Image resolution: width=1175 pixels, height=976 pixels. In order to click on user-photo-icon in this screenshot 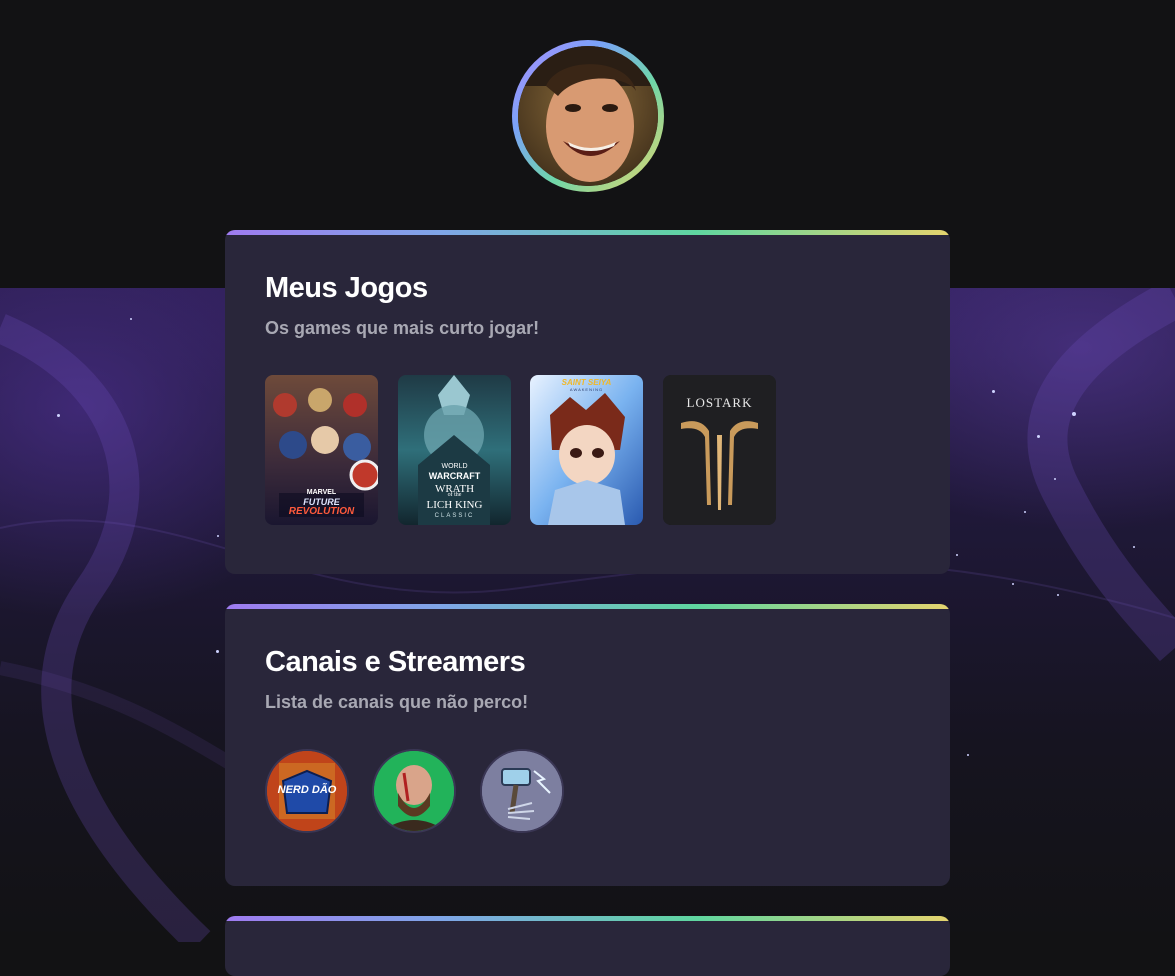, I will do `click(588, 116)`.